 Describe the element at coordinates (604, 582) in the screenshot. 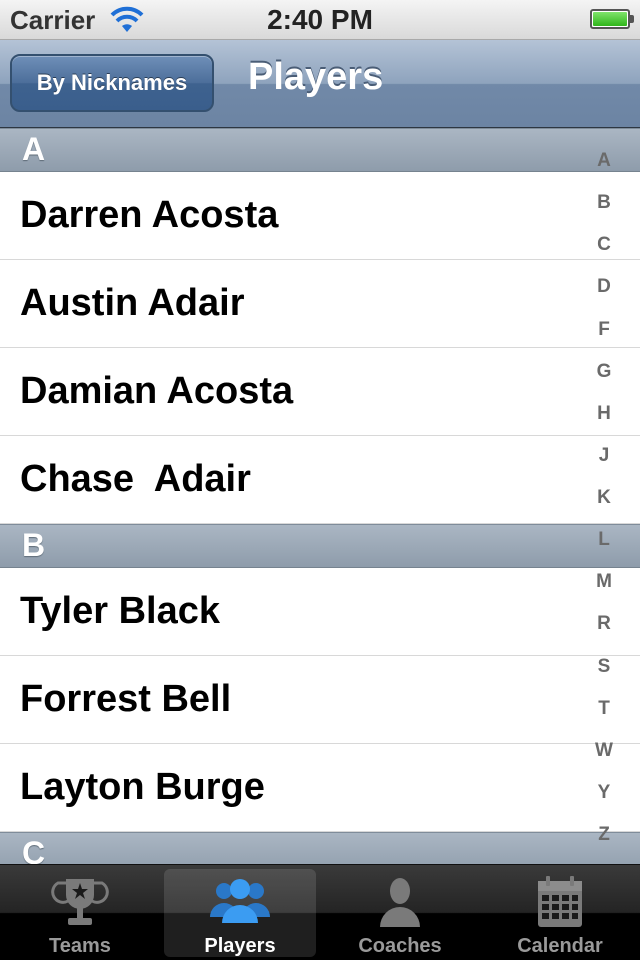

I see `index-letter-m: M` at that location.